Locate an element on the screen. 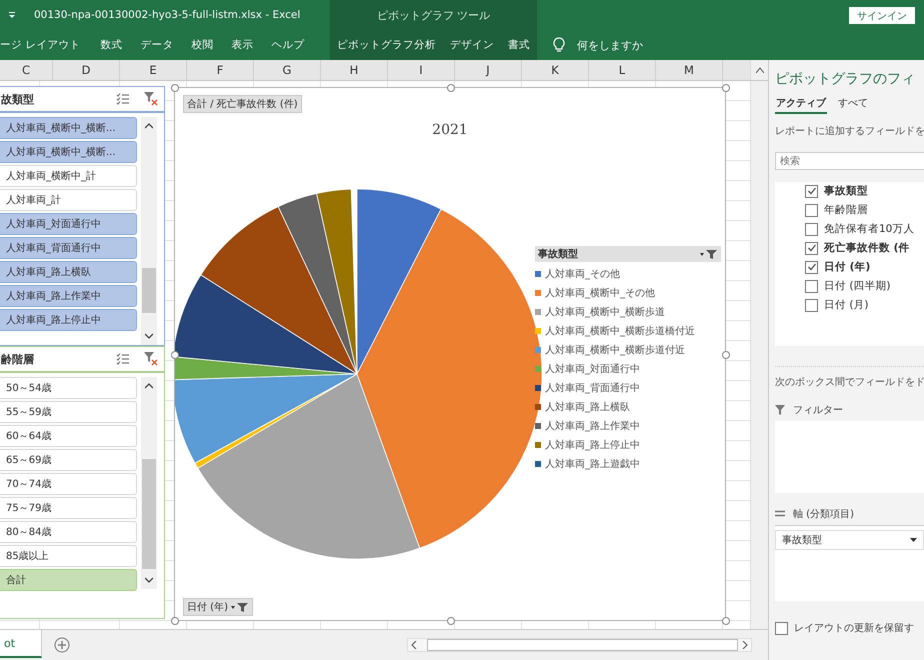  value-field-button: 合計 / 死亡事故件数 (件) is located at coordinates (242, 104).